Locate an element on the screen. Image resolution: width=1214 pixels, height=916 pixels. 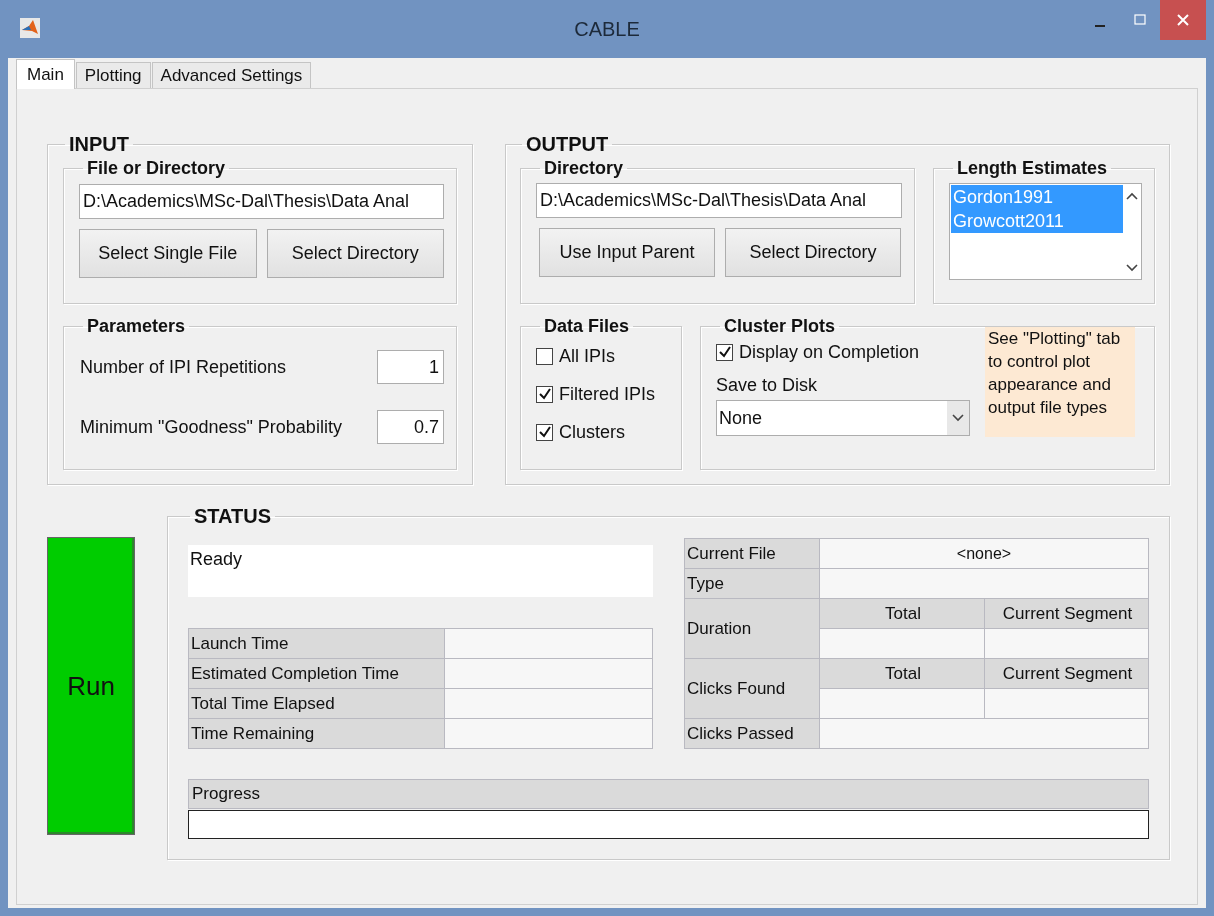
select-button: Select Directory is located at coordinates (355, 253).